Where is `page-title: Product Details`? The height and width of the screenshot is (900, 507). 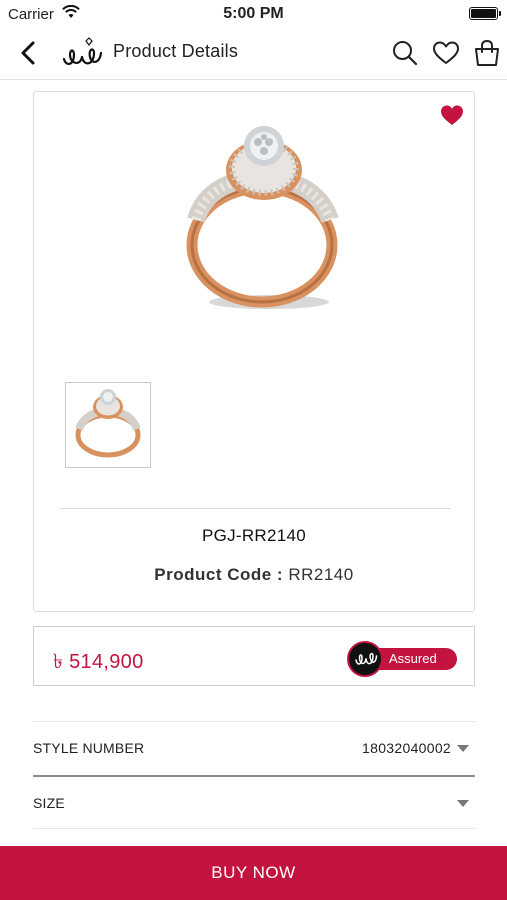 page-title: Product Details is located at coordinates (176, 51).